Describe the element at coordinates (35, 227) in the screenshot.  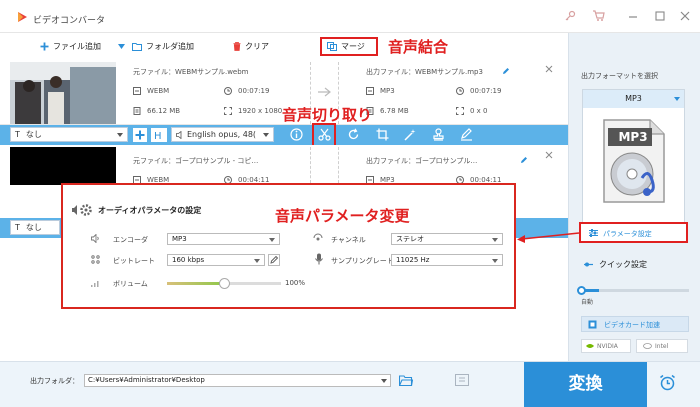
I see `subtitle-select-2: T なし` at that location.